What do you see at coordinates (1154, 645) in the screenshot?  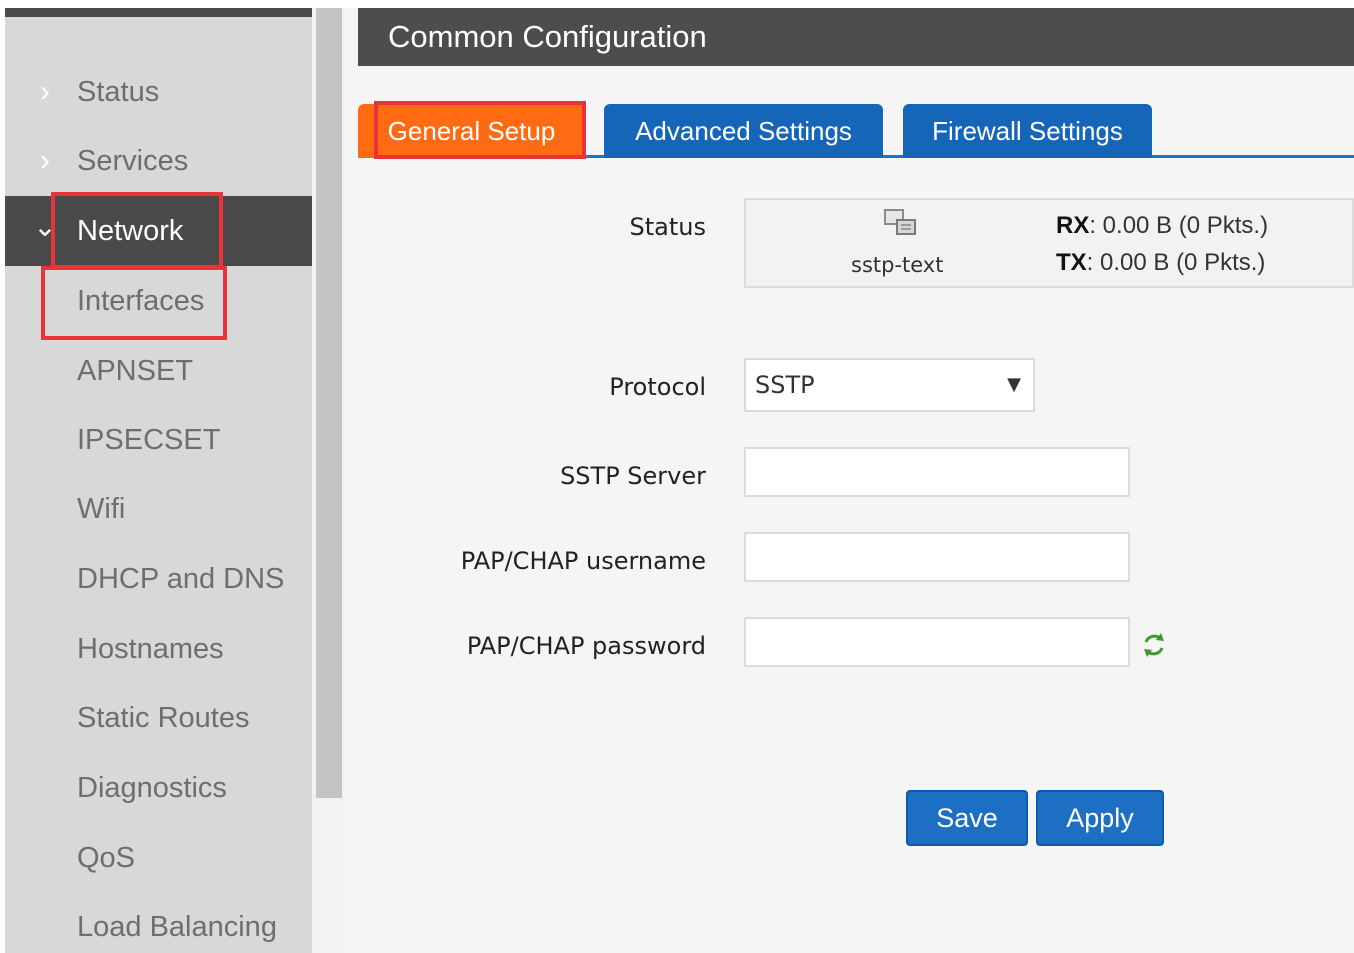 I see `reveal-password-icon` at bounding box center [1154, 645].